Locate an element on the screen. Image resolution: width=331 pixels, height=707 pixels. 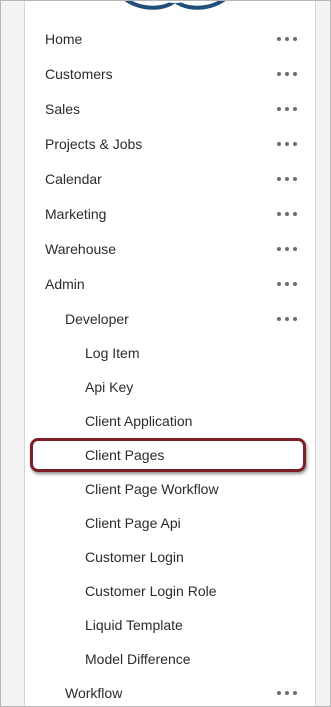
nav-label: Sales is located at coordinates (63, 109).